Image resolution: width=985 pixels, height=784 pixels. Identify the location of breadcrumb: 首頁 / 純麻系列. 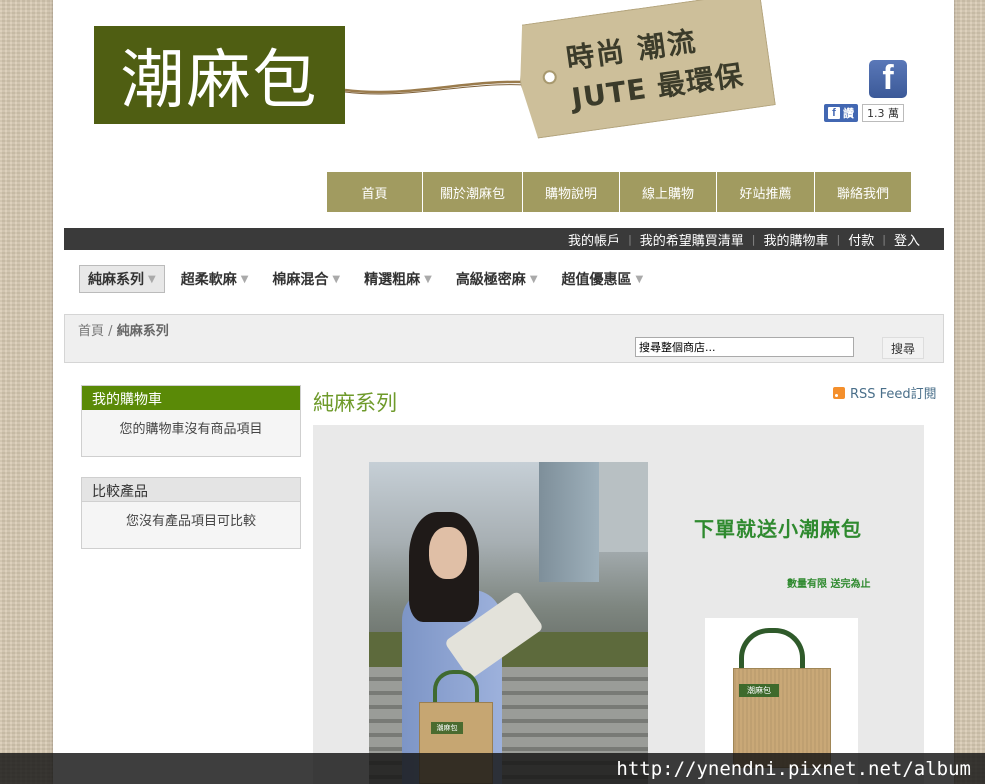
(123, 329).